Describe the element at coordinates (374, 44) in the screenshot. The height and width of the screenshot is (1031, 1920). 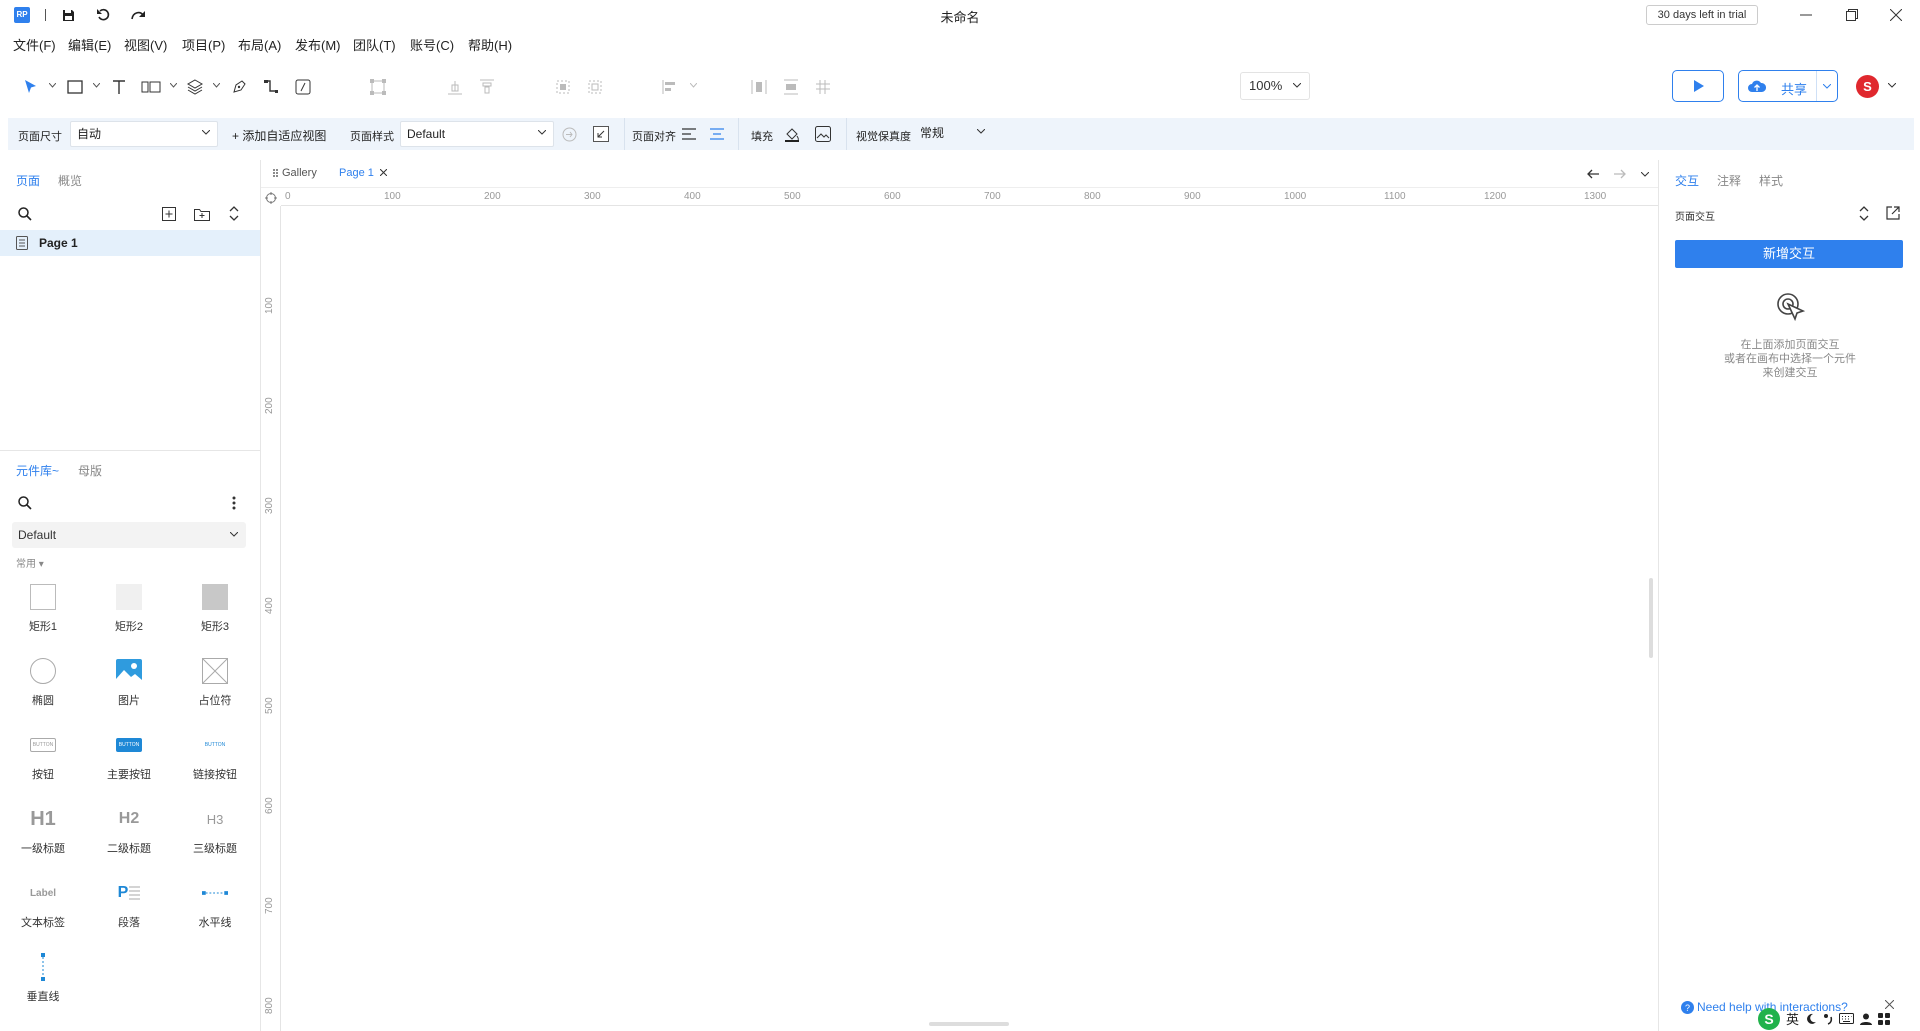
I see `menu-team: 团队(T)` at that location.